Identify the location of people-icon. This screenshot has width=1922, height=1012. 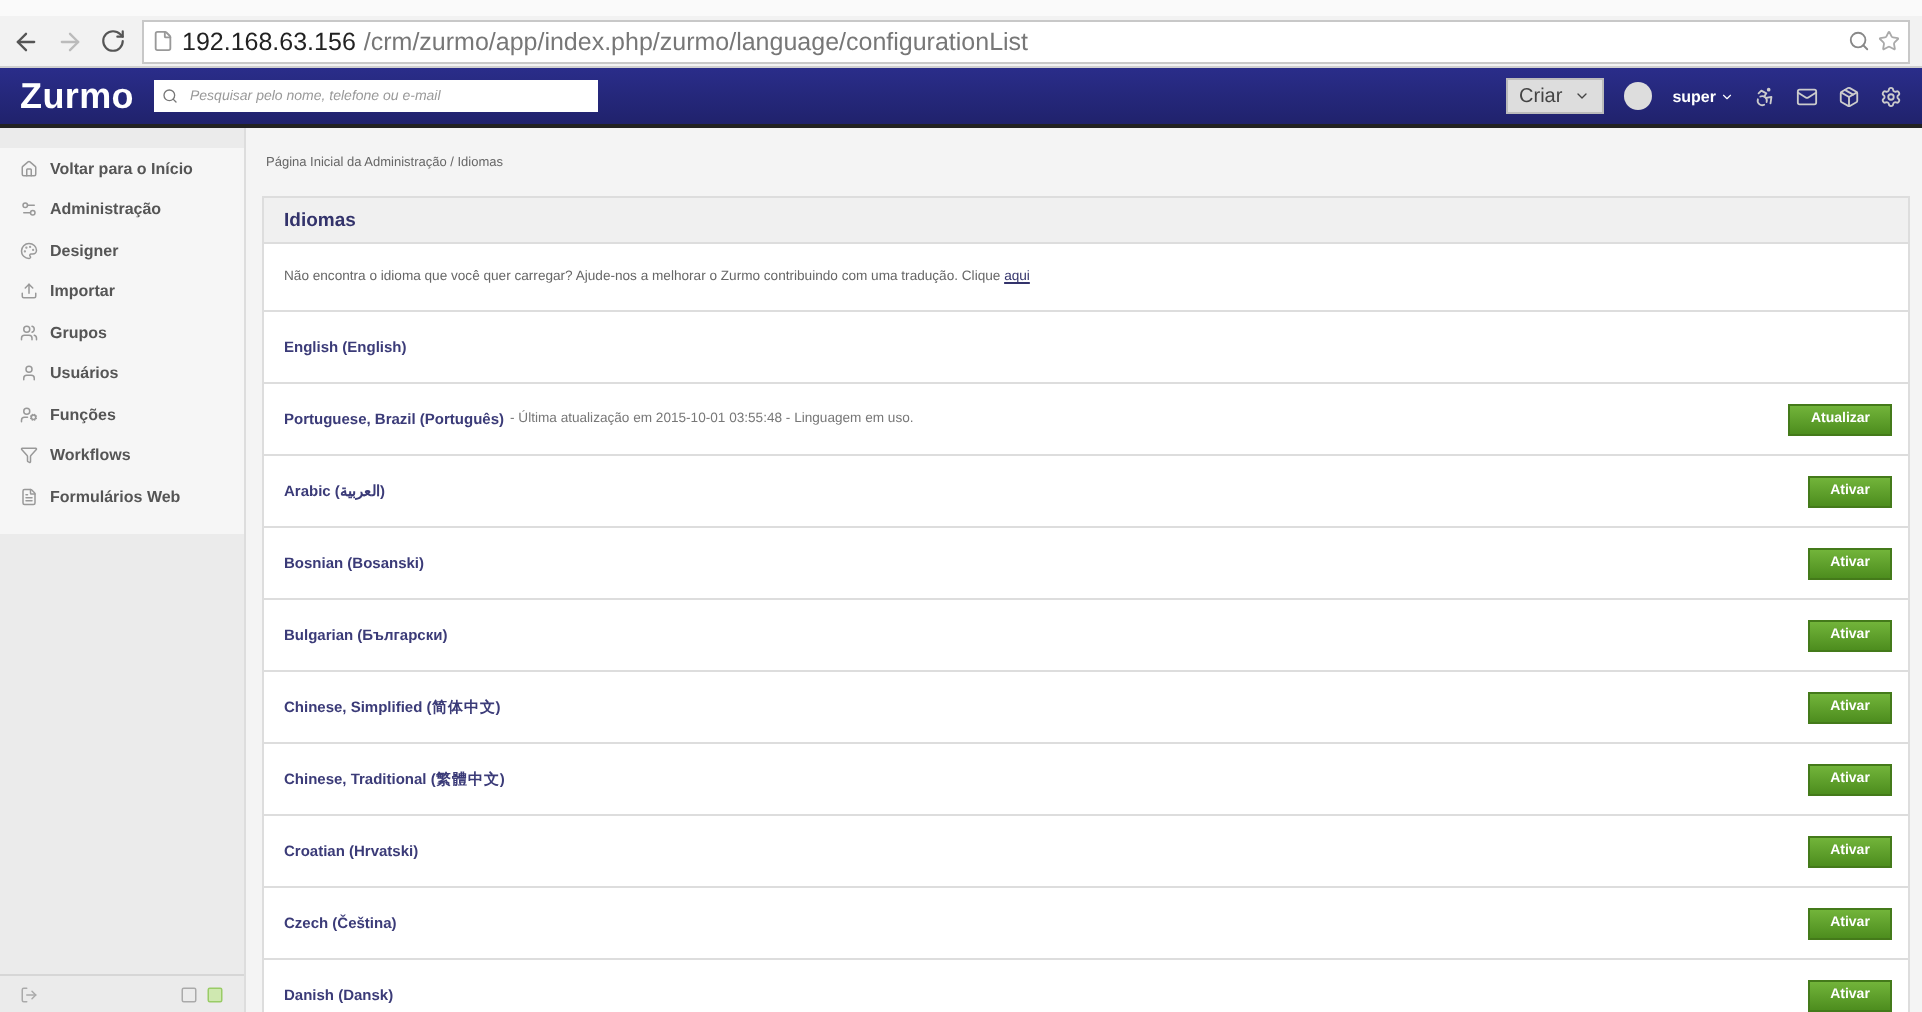
(29, 332).